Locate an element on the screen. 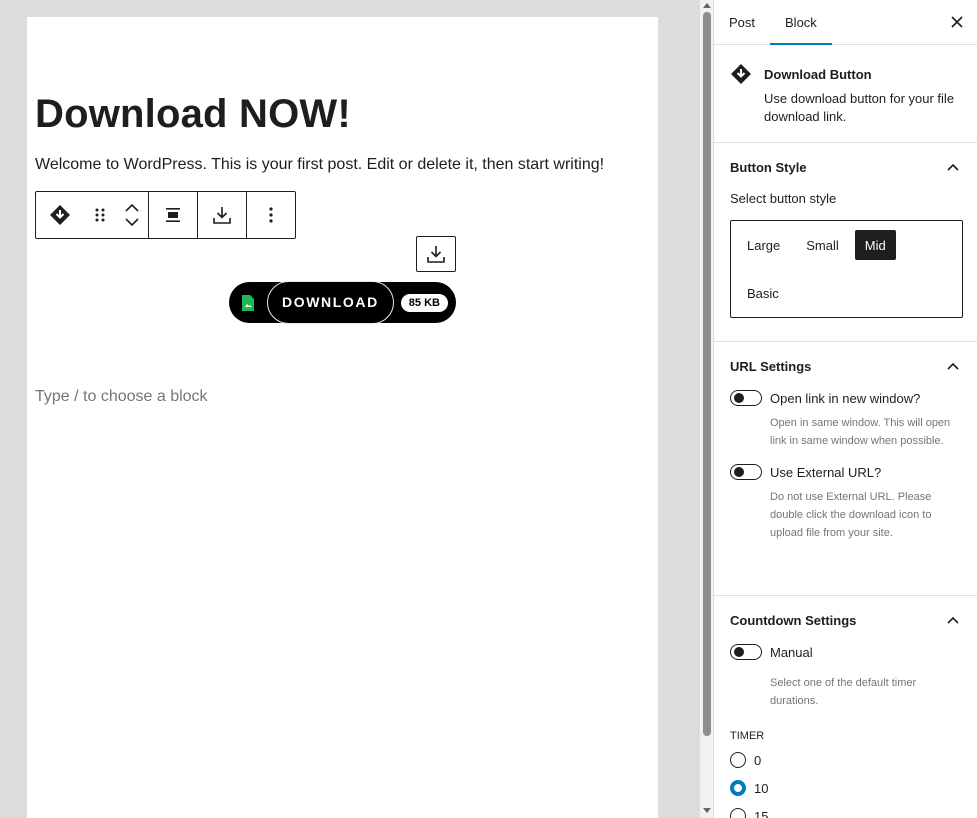  more-options-icon is located at coordinates (271, 215).